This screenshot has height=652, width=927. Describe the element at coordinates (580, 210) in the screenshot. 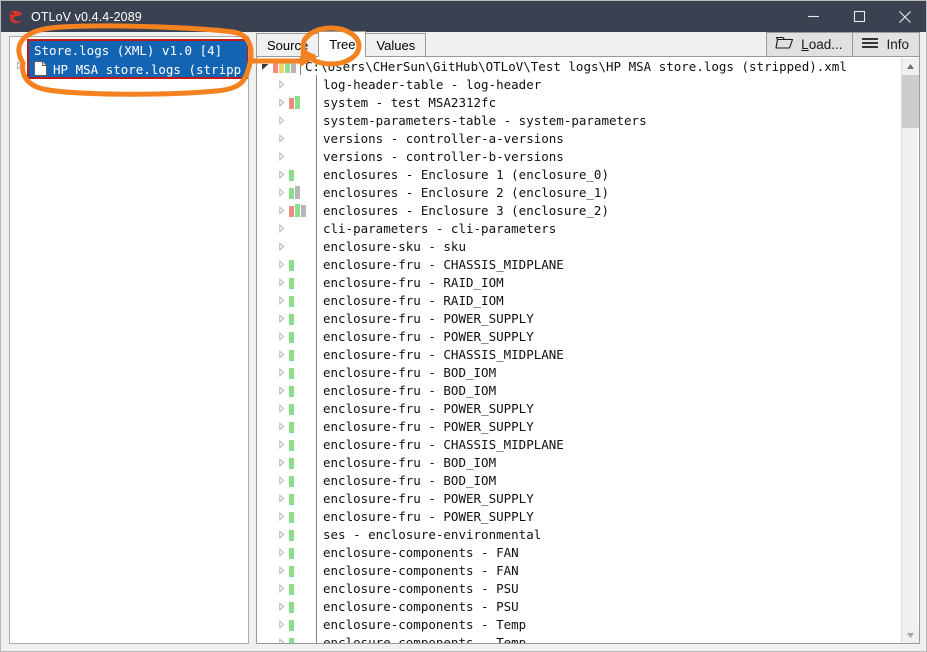

I see `tree-node: enclosures - Enclosure 3 (enclosure_2)` at that location.